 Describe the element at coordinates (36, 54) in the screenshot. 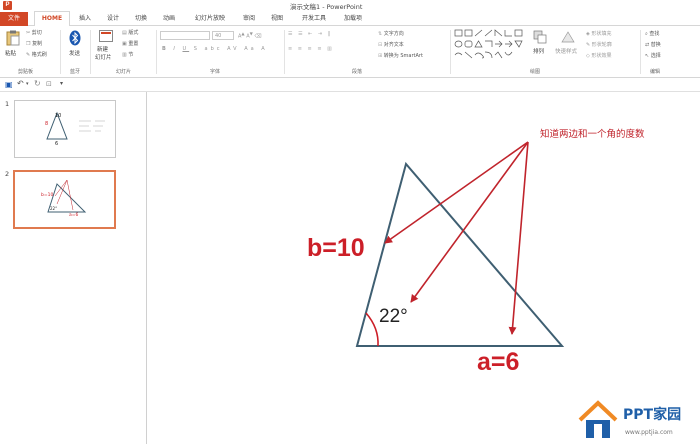

I see `format-painter-button: ✎ 格式刷` at that location.